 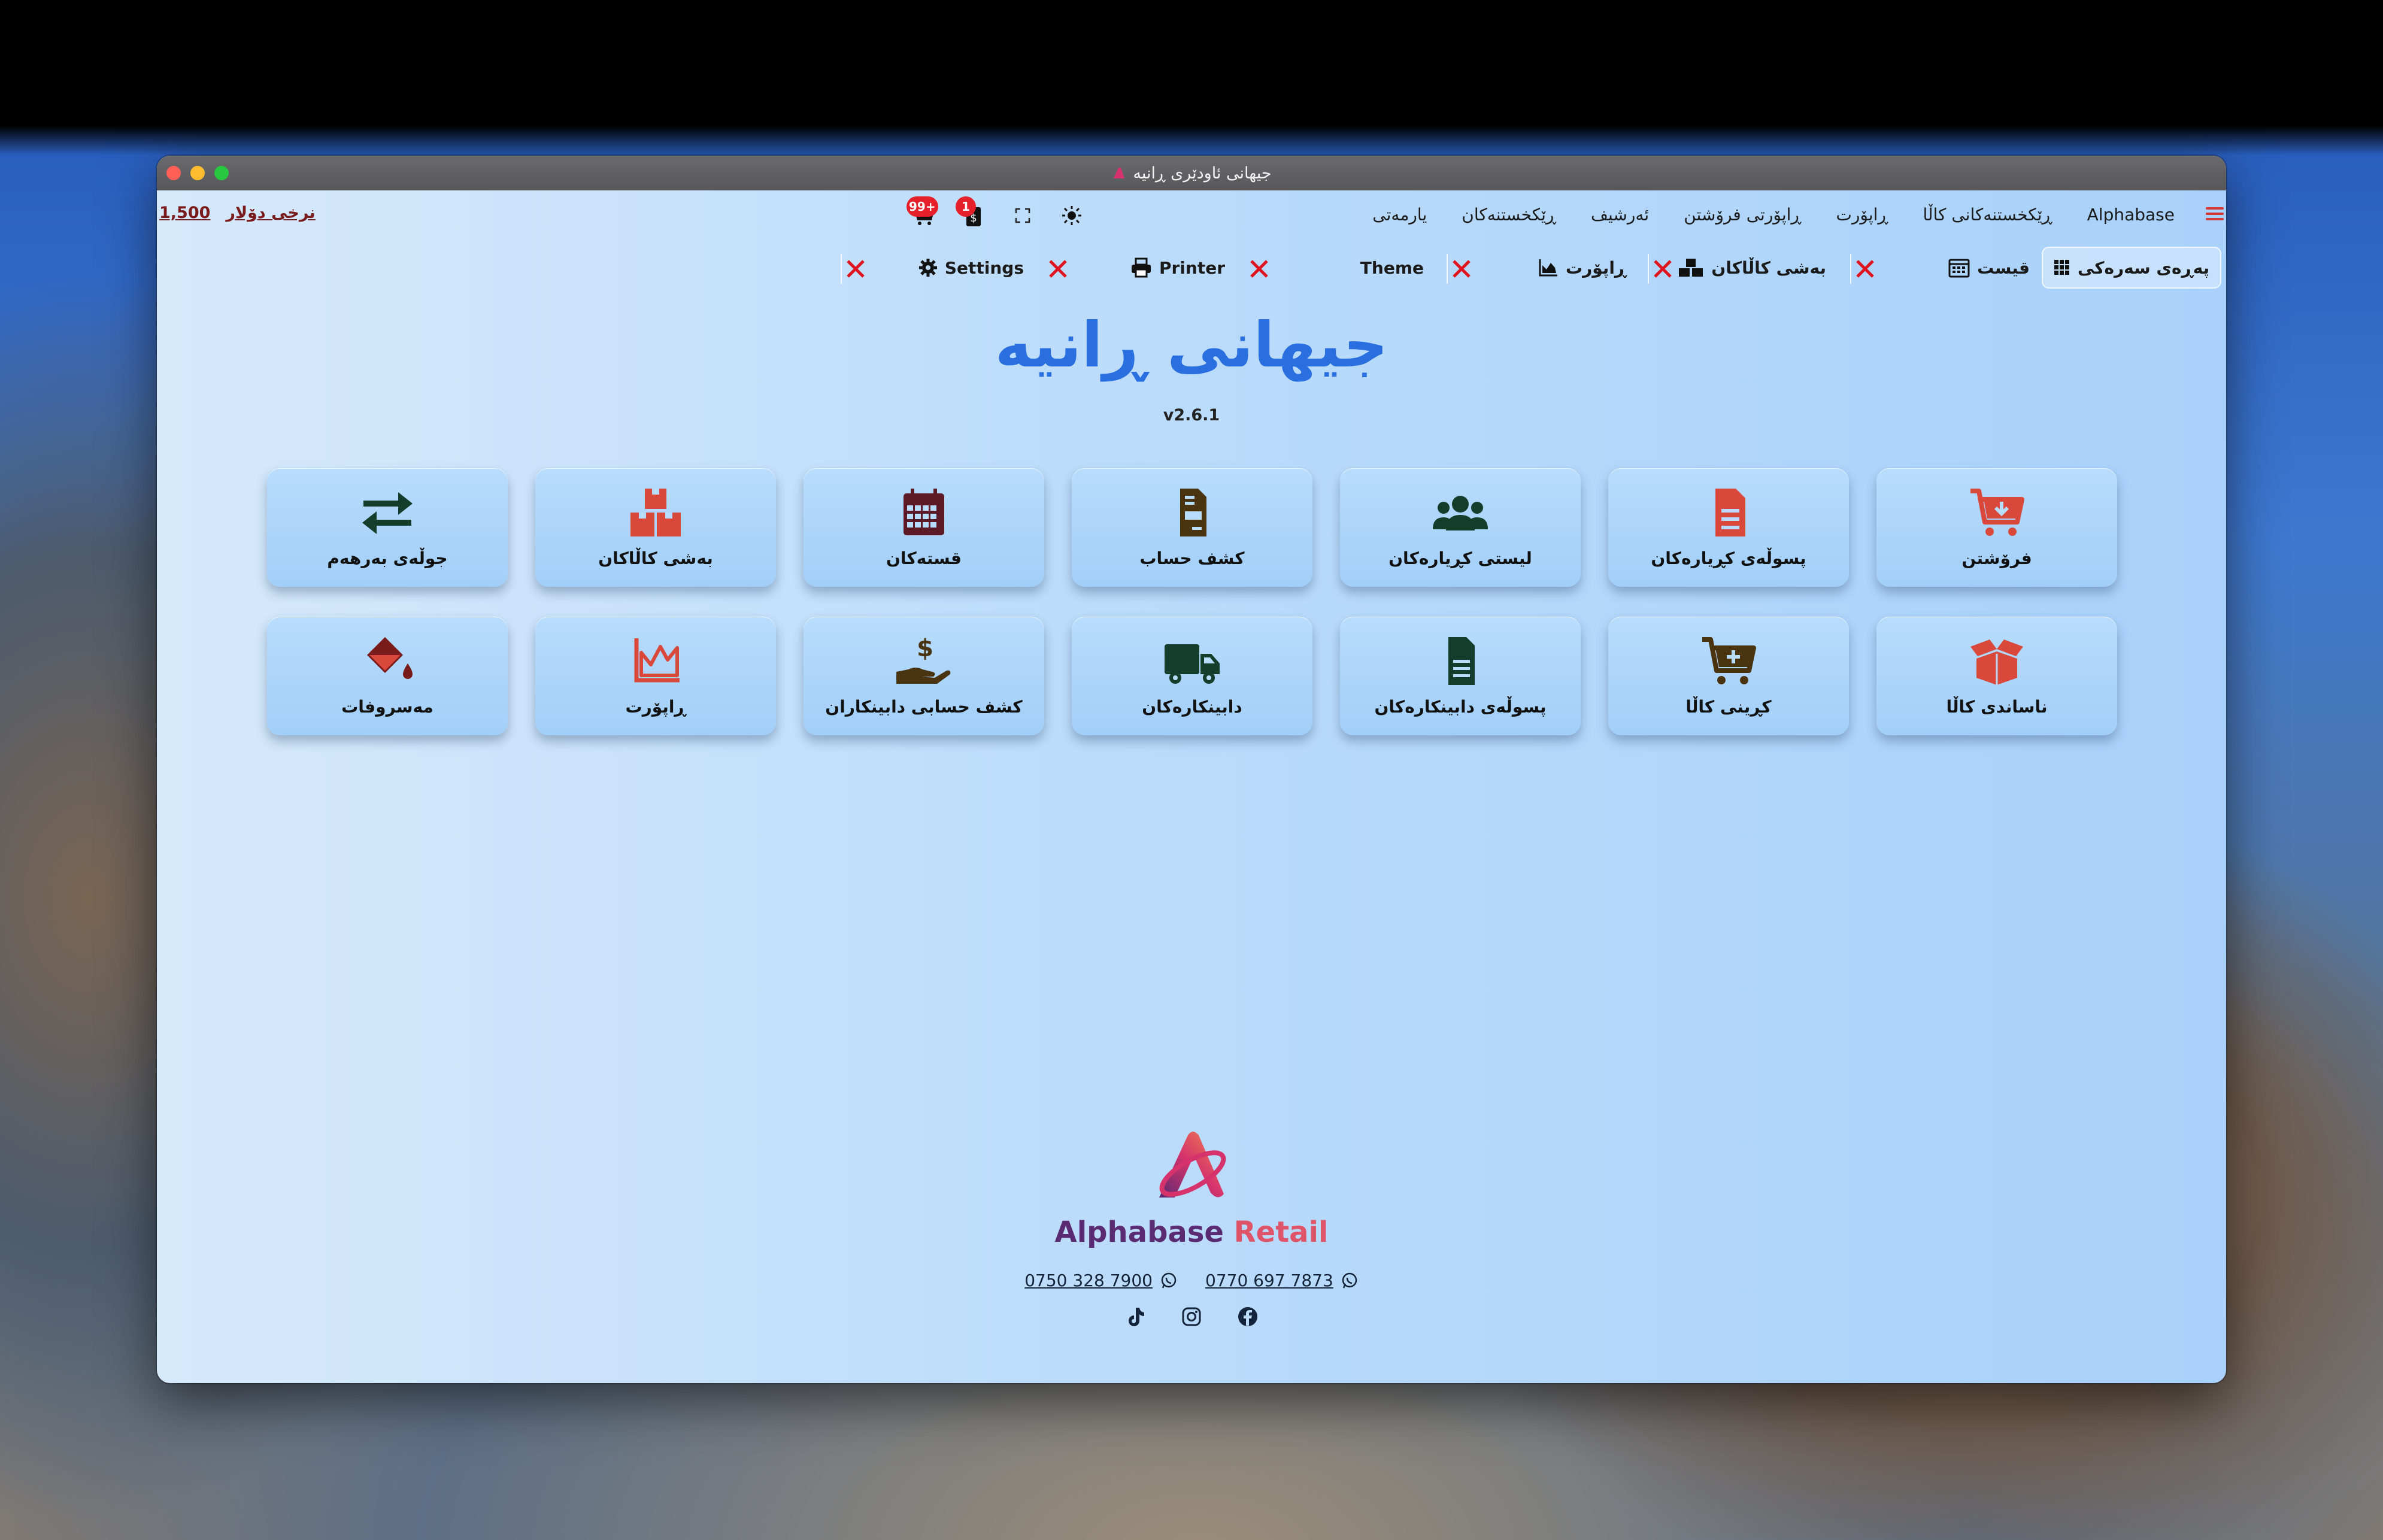 I want to click on card-customers-list: لیستی کڕیارەکان, so click(x=1460, y=527).